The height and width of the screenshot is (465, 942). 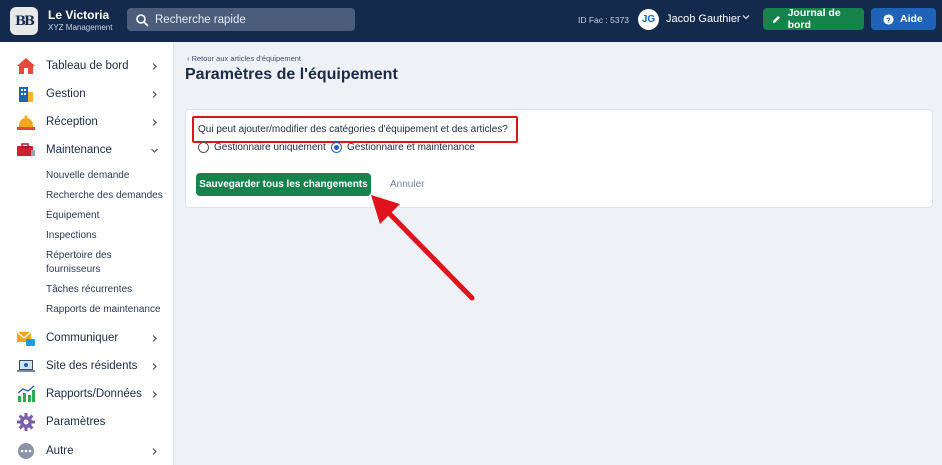 What do you see at coordinates (25, 338) in the screenshot?
I see `envelope-chat-icon` at bounding box center [25, 338].